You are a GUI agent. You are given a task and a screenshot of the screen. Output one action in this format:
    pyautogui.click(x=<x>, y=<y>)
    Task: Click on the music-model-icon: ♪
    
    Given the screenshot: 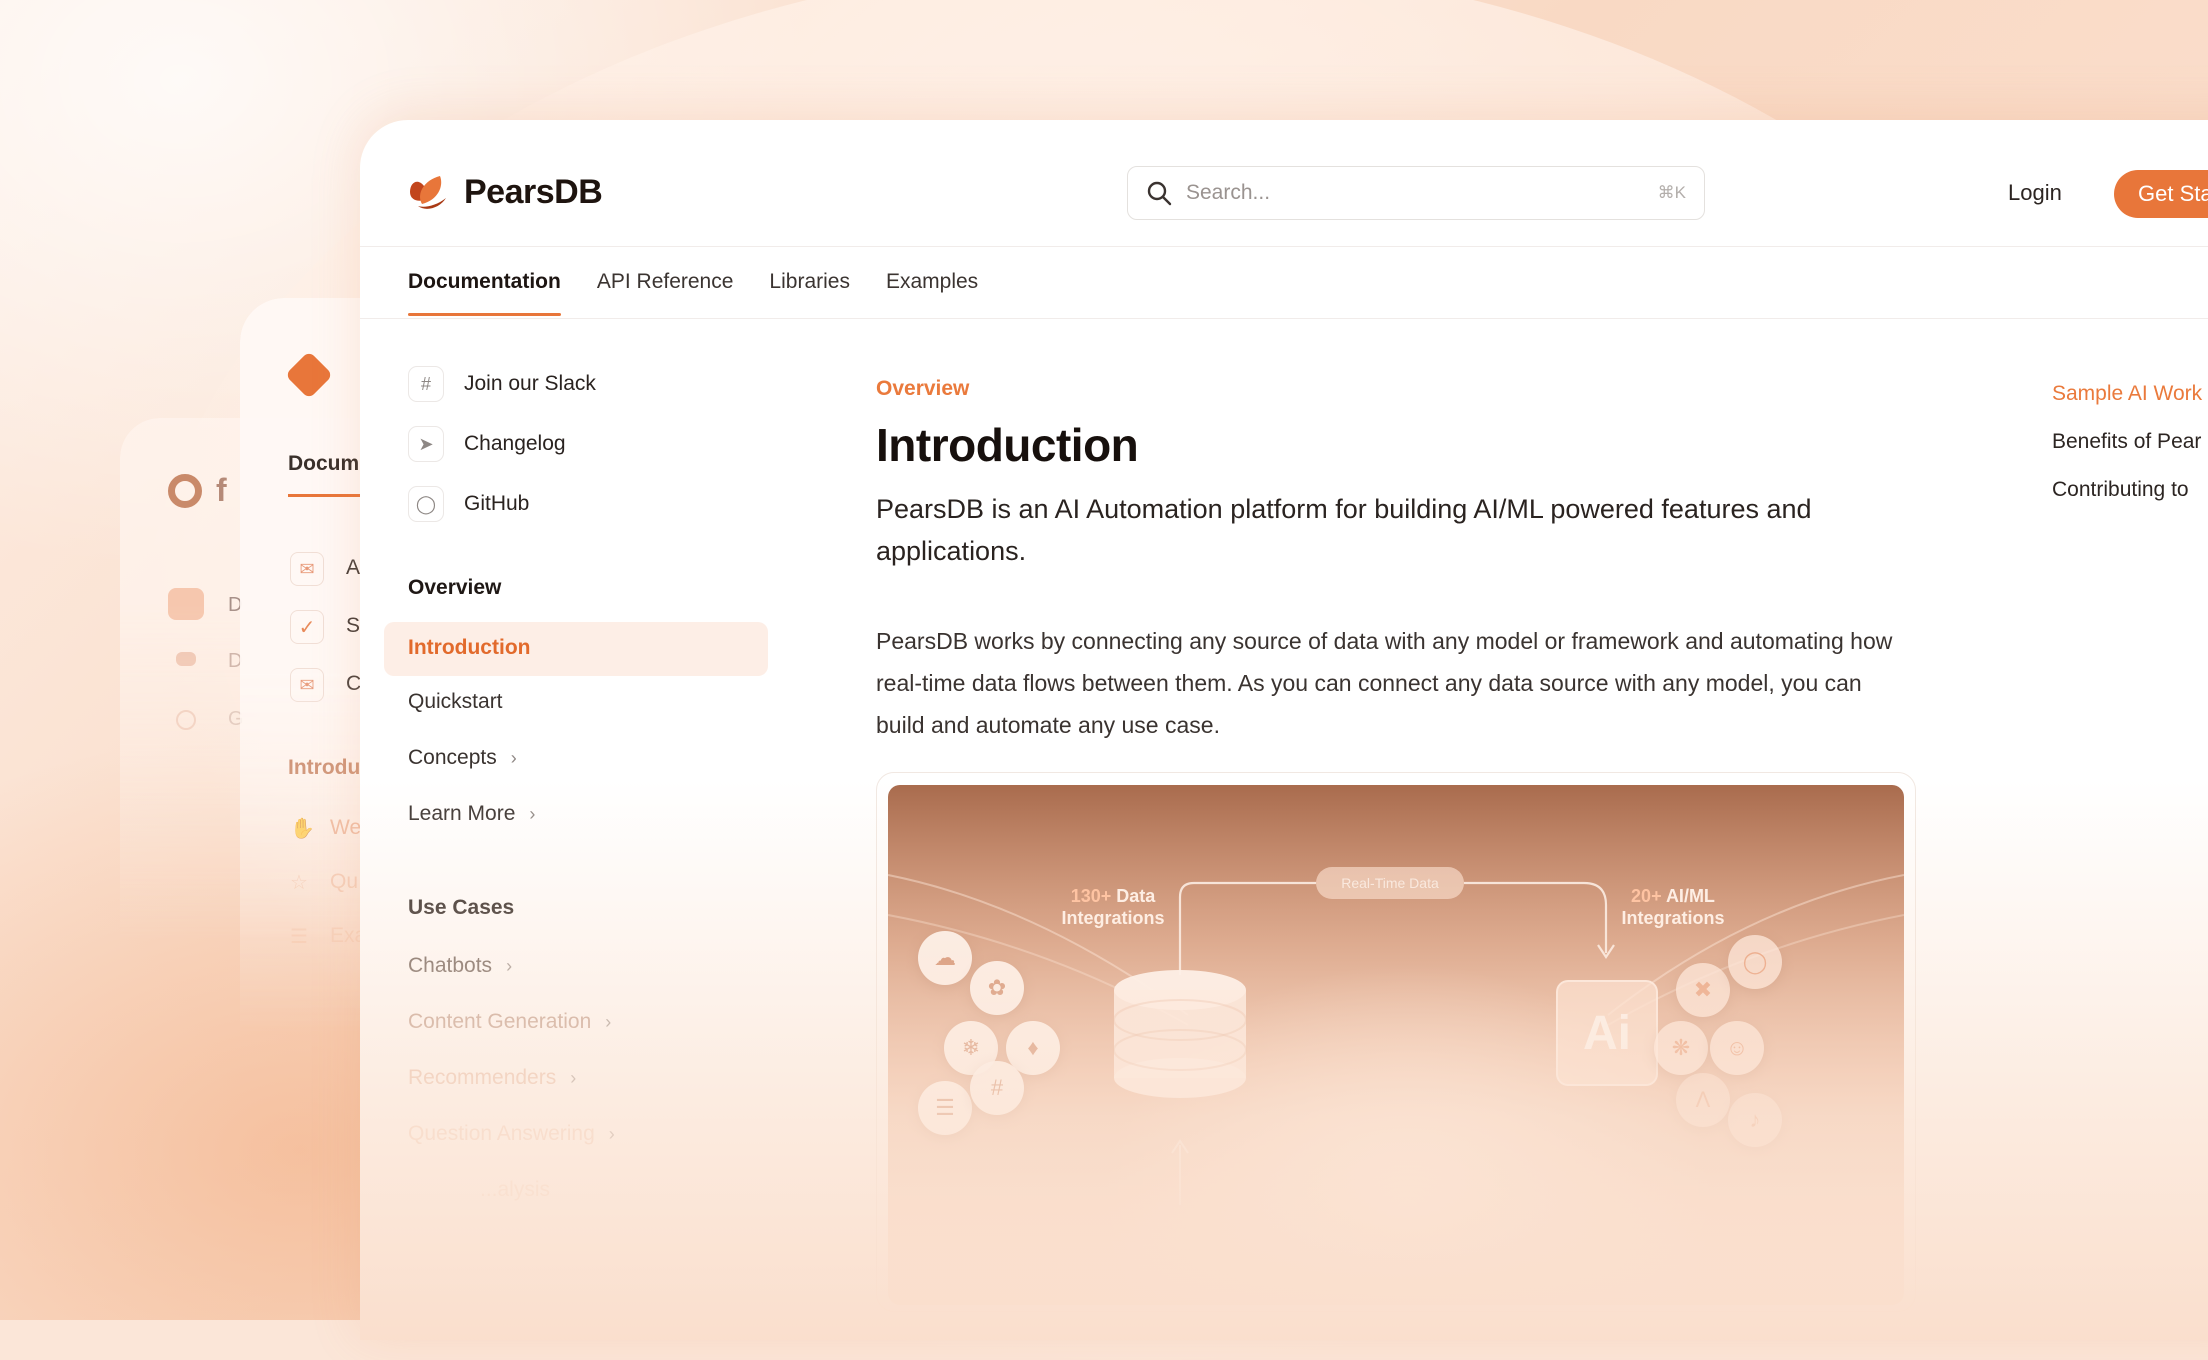 What is the action you would take?
    pyautogui.click(x=1755, y=1120)
    